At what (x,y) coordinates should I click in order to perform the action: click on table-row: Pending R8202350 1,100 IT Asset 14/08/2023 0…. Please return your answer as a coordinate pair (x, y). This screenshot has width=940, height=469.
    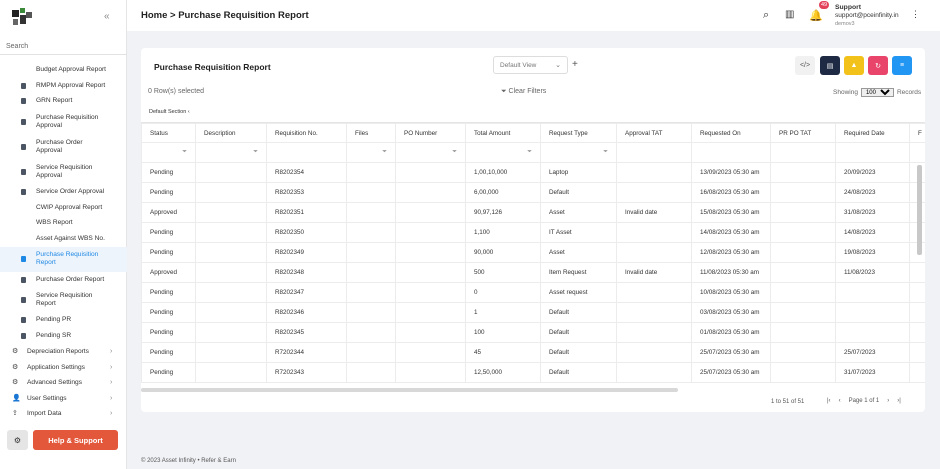
    Looking at the image, I should click on (533, 232).